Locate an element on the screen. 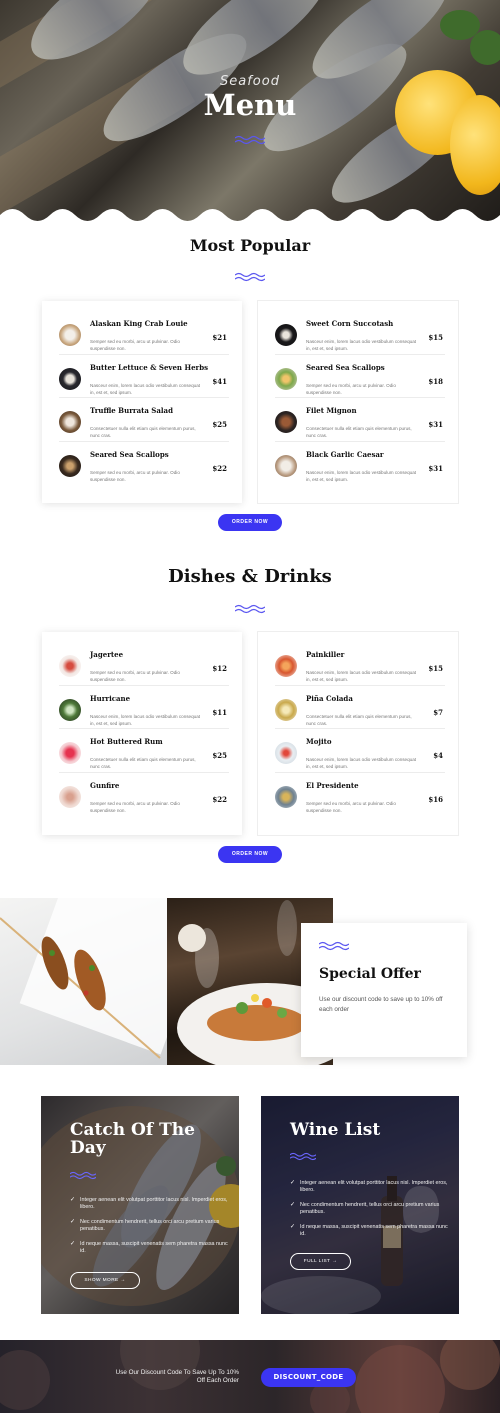 The image size is (500, 1413). special-offer-title: Special Offer is located at coordinates (370, 974).